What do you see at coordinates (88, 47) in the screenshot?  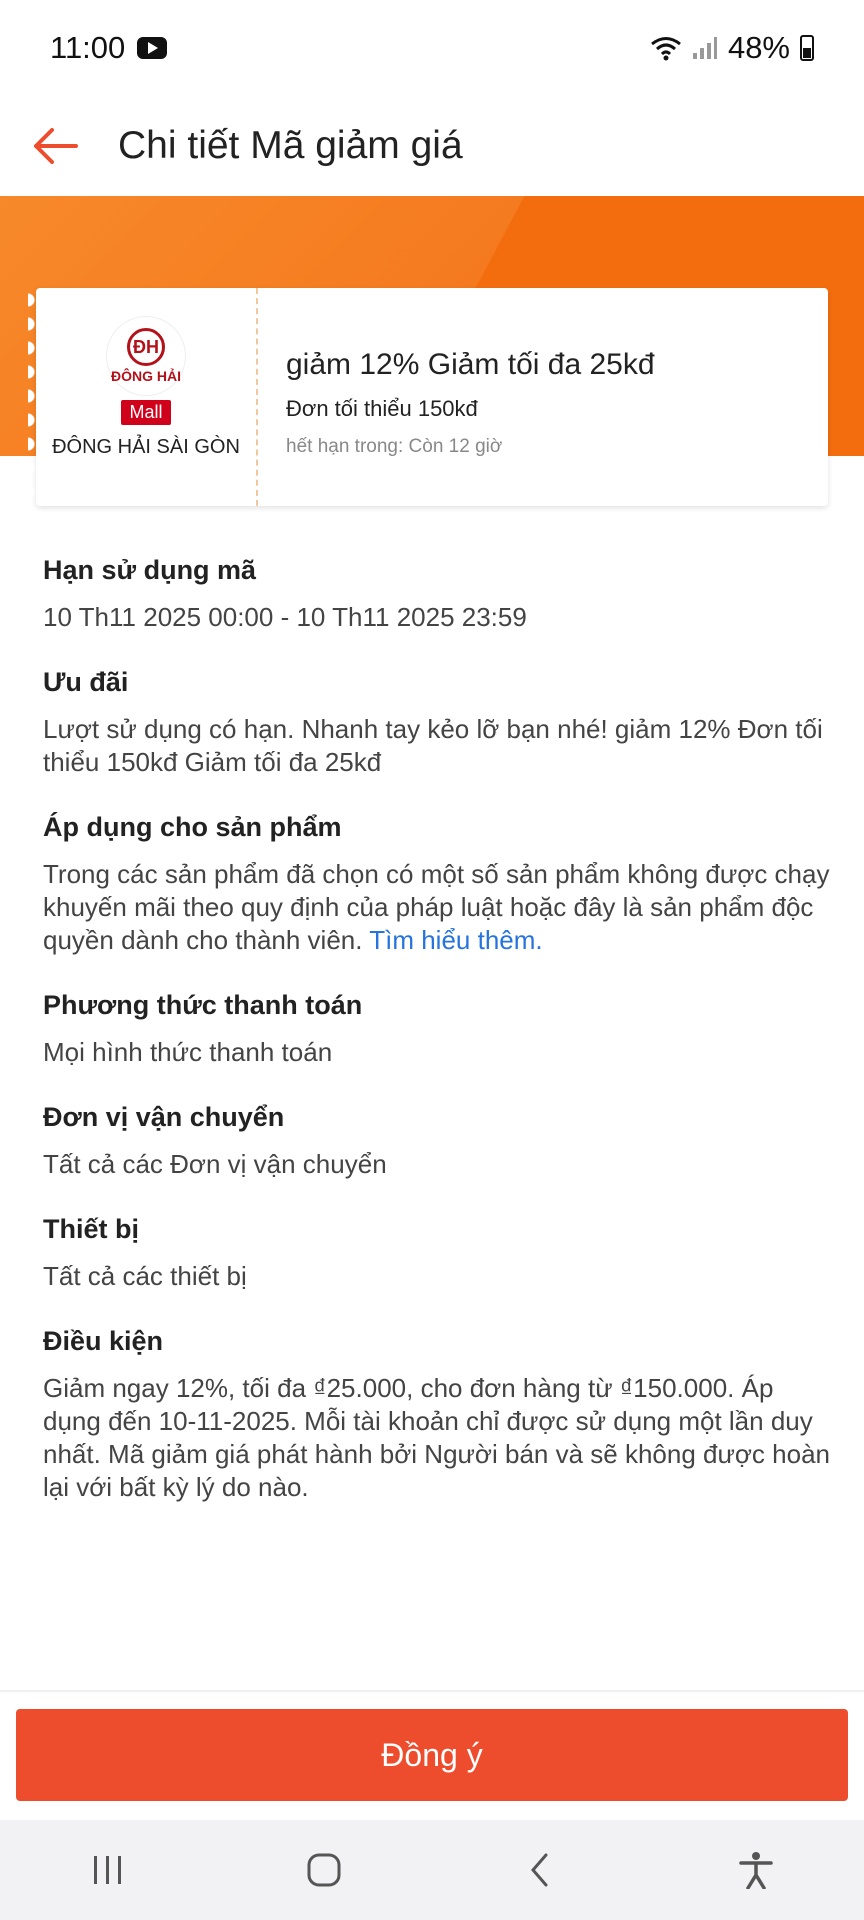 I see `status-time: 11:00` at bounding box center [88, 47].